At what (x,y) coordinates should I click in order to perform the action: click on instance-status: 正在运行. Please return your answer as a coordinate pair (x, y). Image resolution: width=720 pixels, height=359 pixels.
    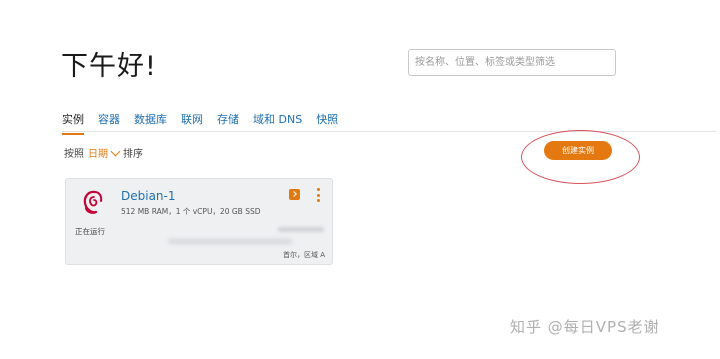
    Looking at the image, I should click on (90, 231).